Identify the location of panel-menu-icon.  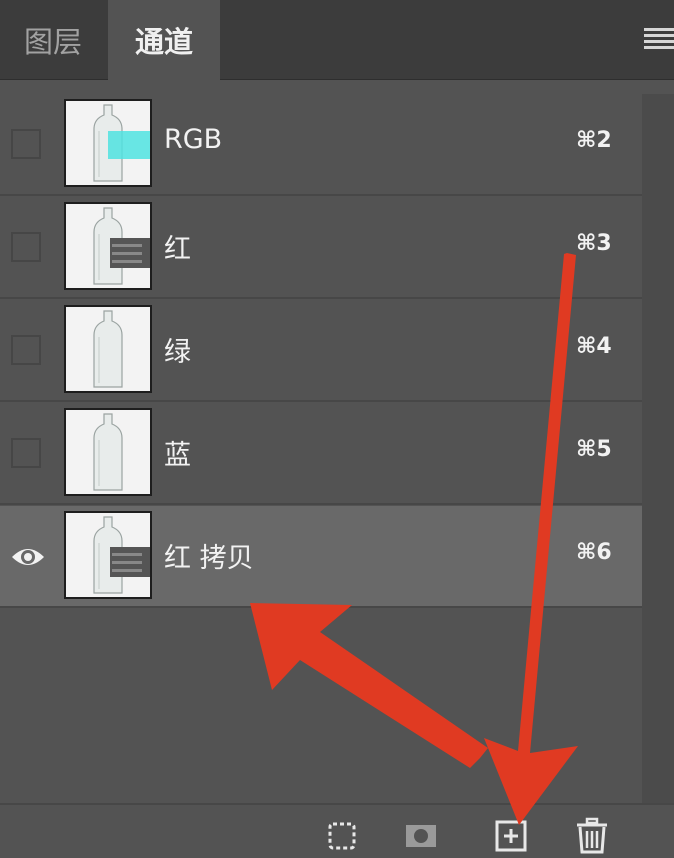
(659, 39).